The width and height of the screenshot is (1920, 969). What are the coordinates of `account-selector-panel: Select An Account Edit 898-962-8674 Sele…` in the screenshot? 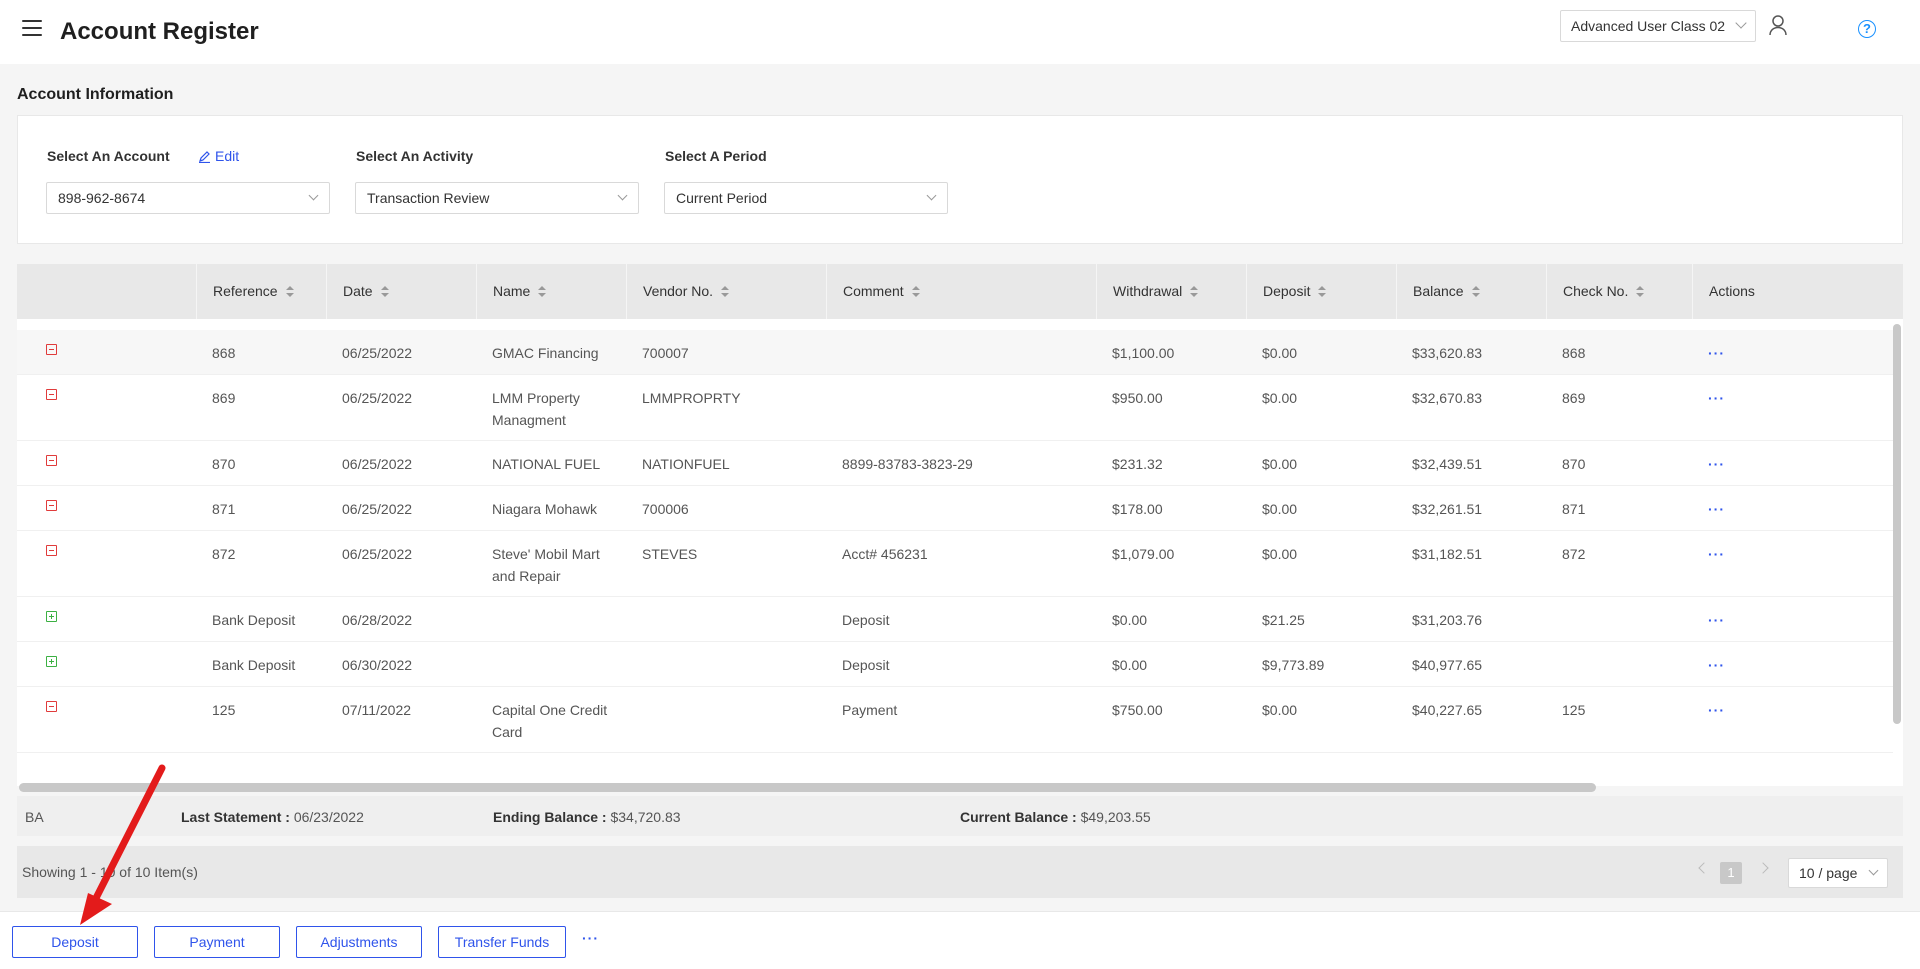 It's located at (960, 179).